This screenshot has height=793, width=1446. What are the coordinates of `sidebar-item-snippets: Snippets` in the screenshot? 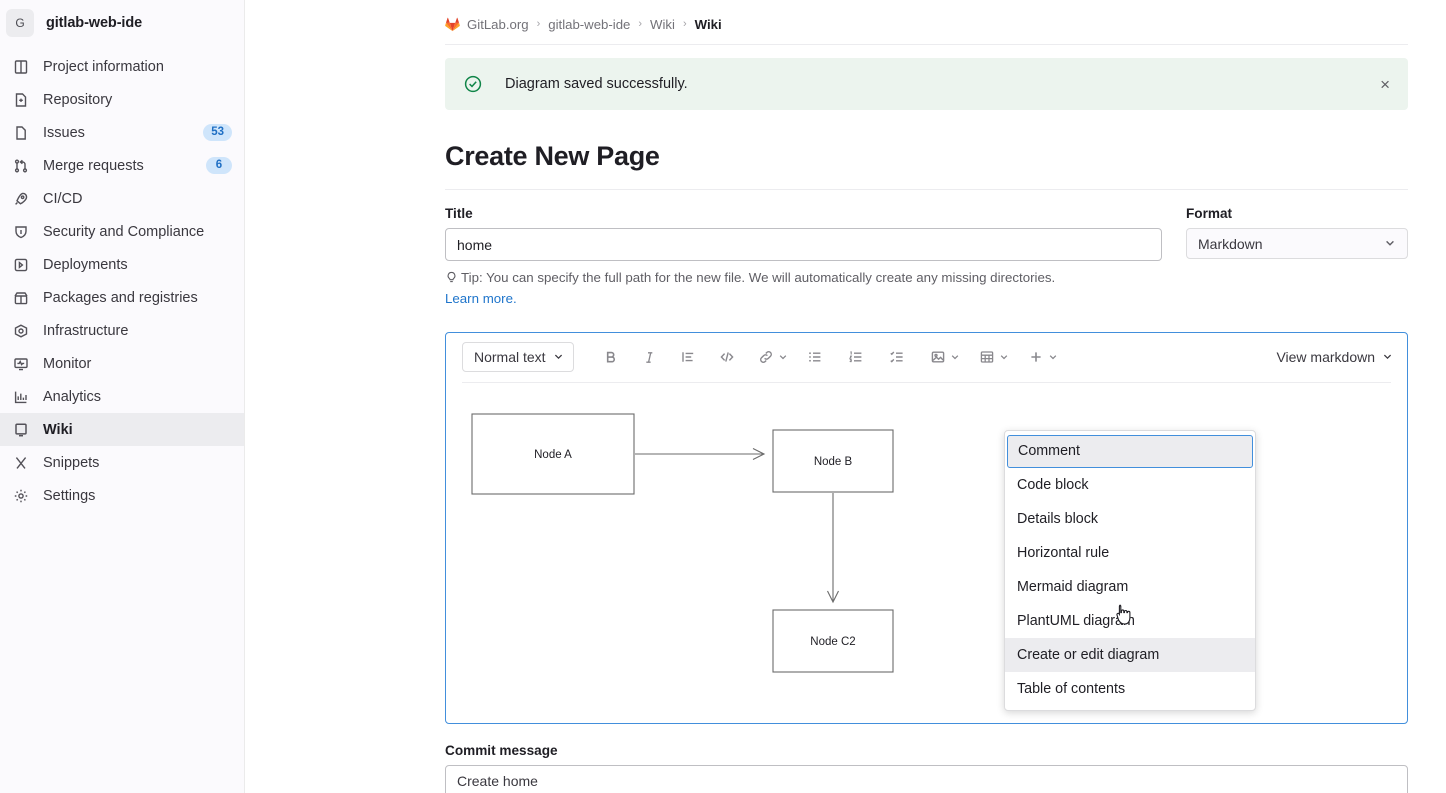 It's located at (122, 462).